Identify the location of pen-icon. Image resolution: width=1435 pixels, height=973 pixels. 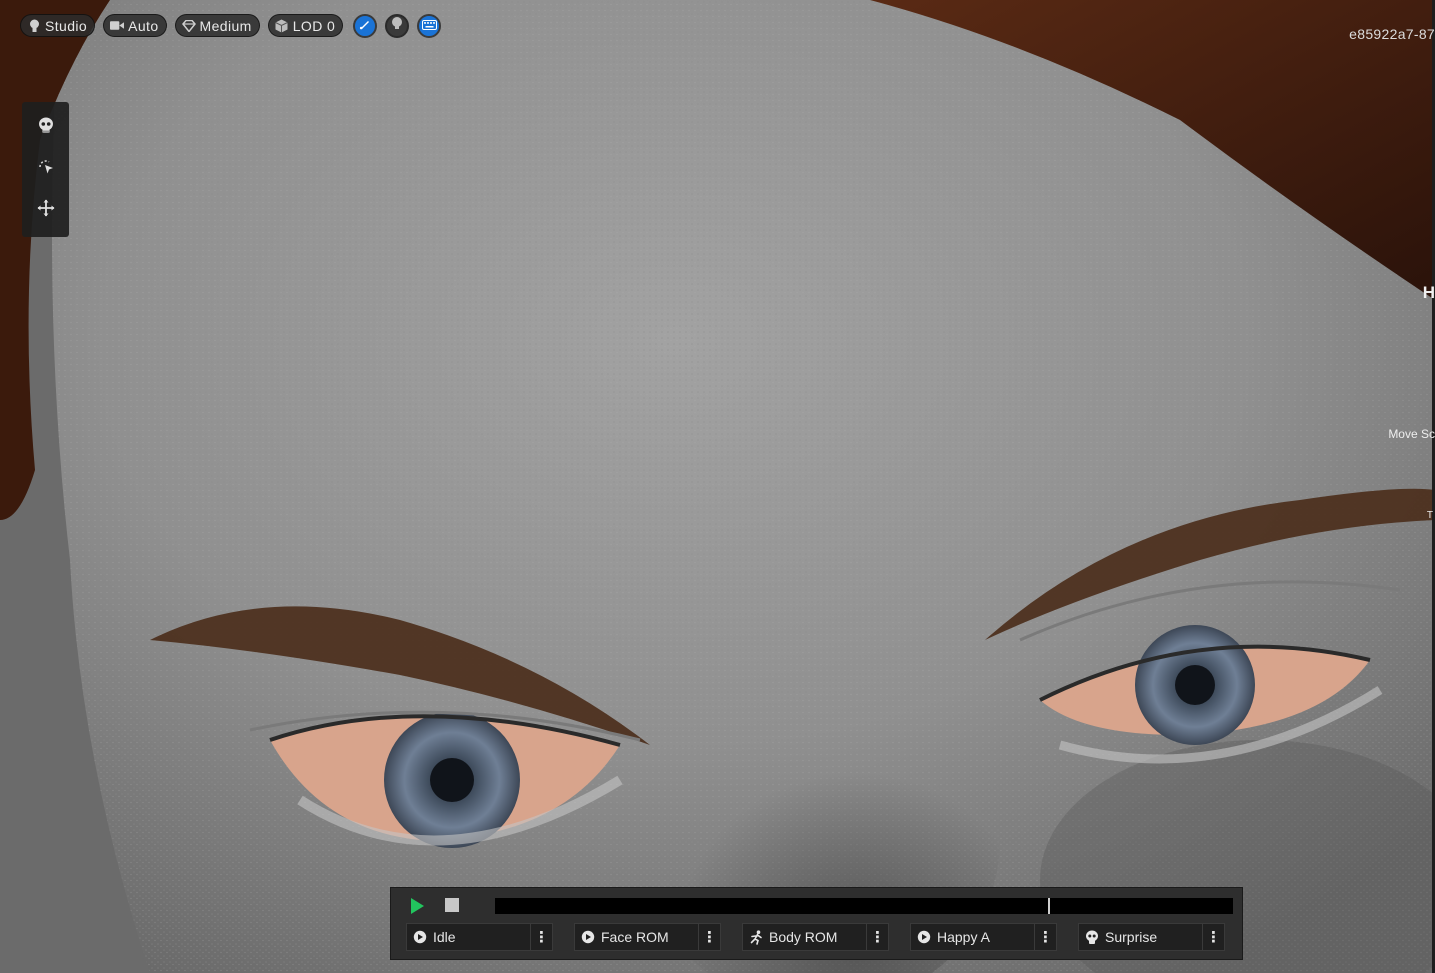
(365, 26).